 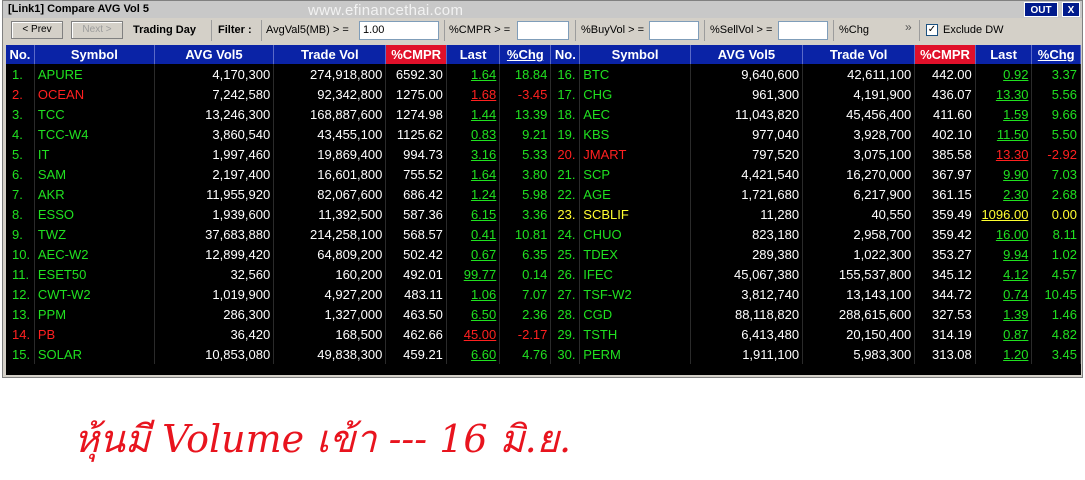 I want to click on symbol-cell: KBS, so click(x=635, y=134).